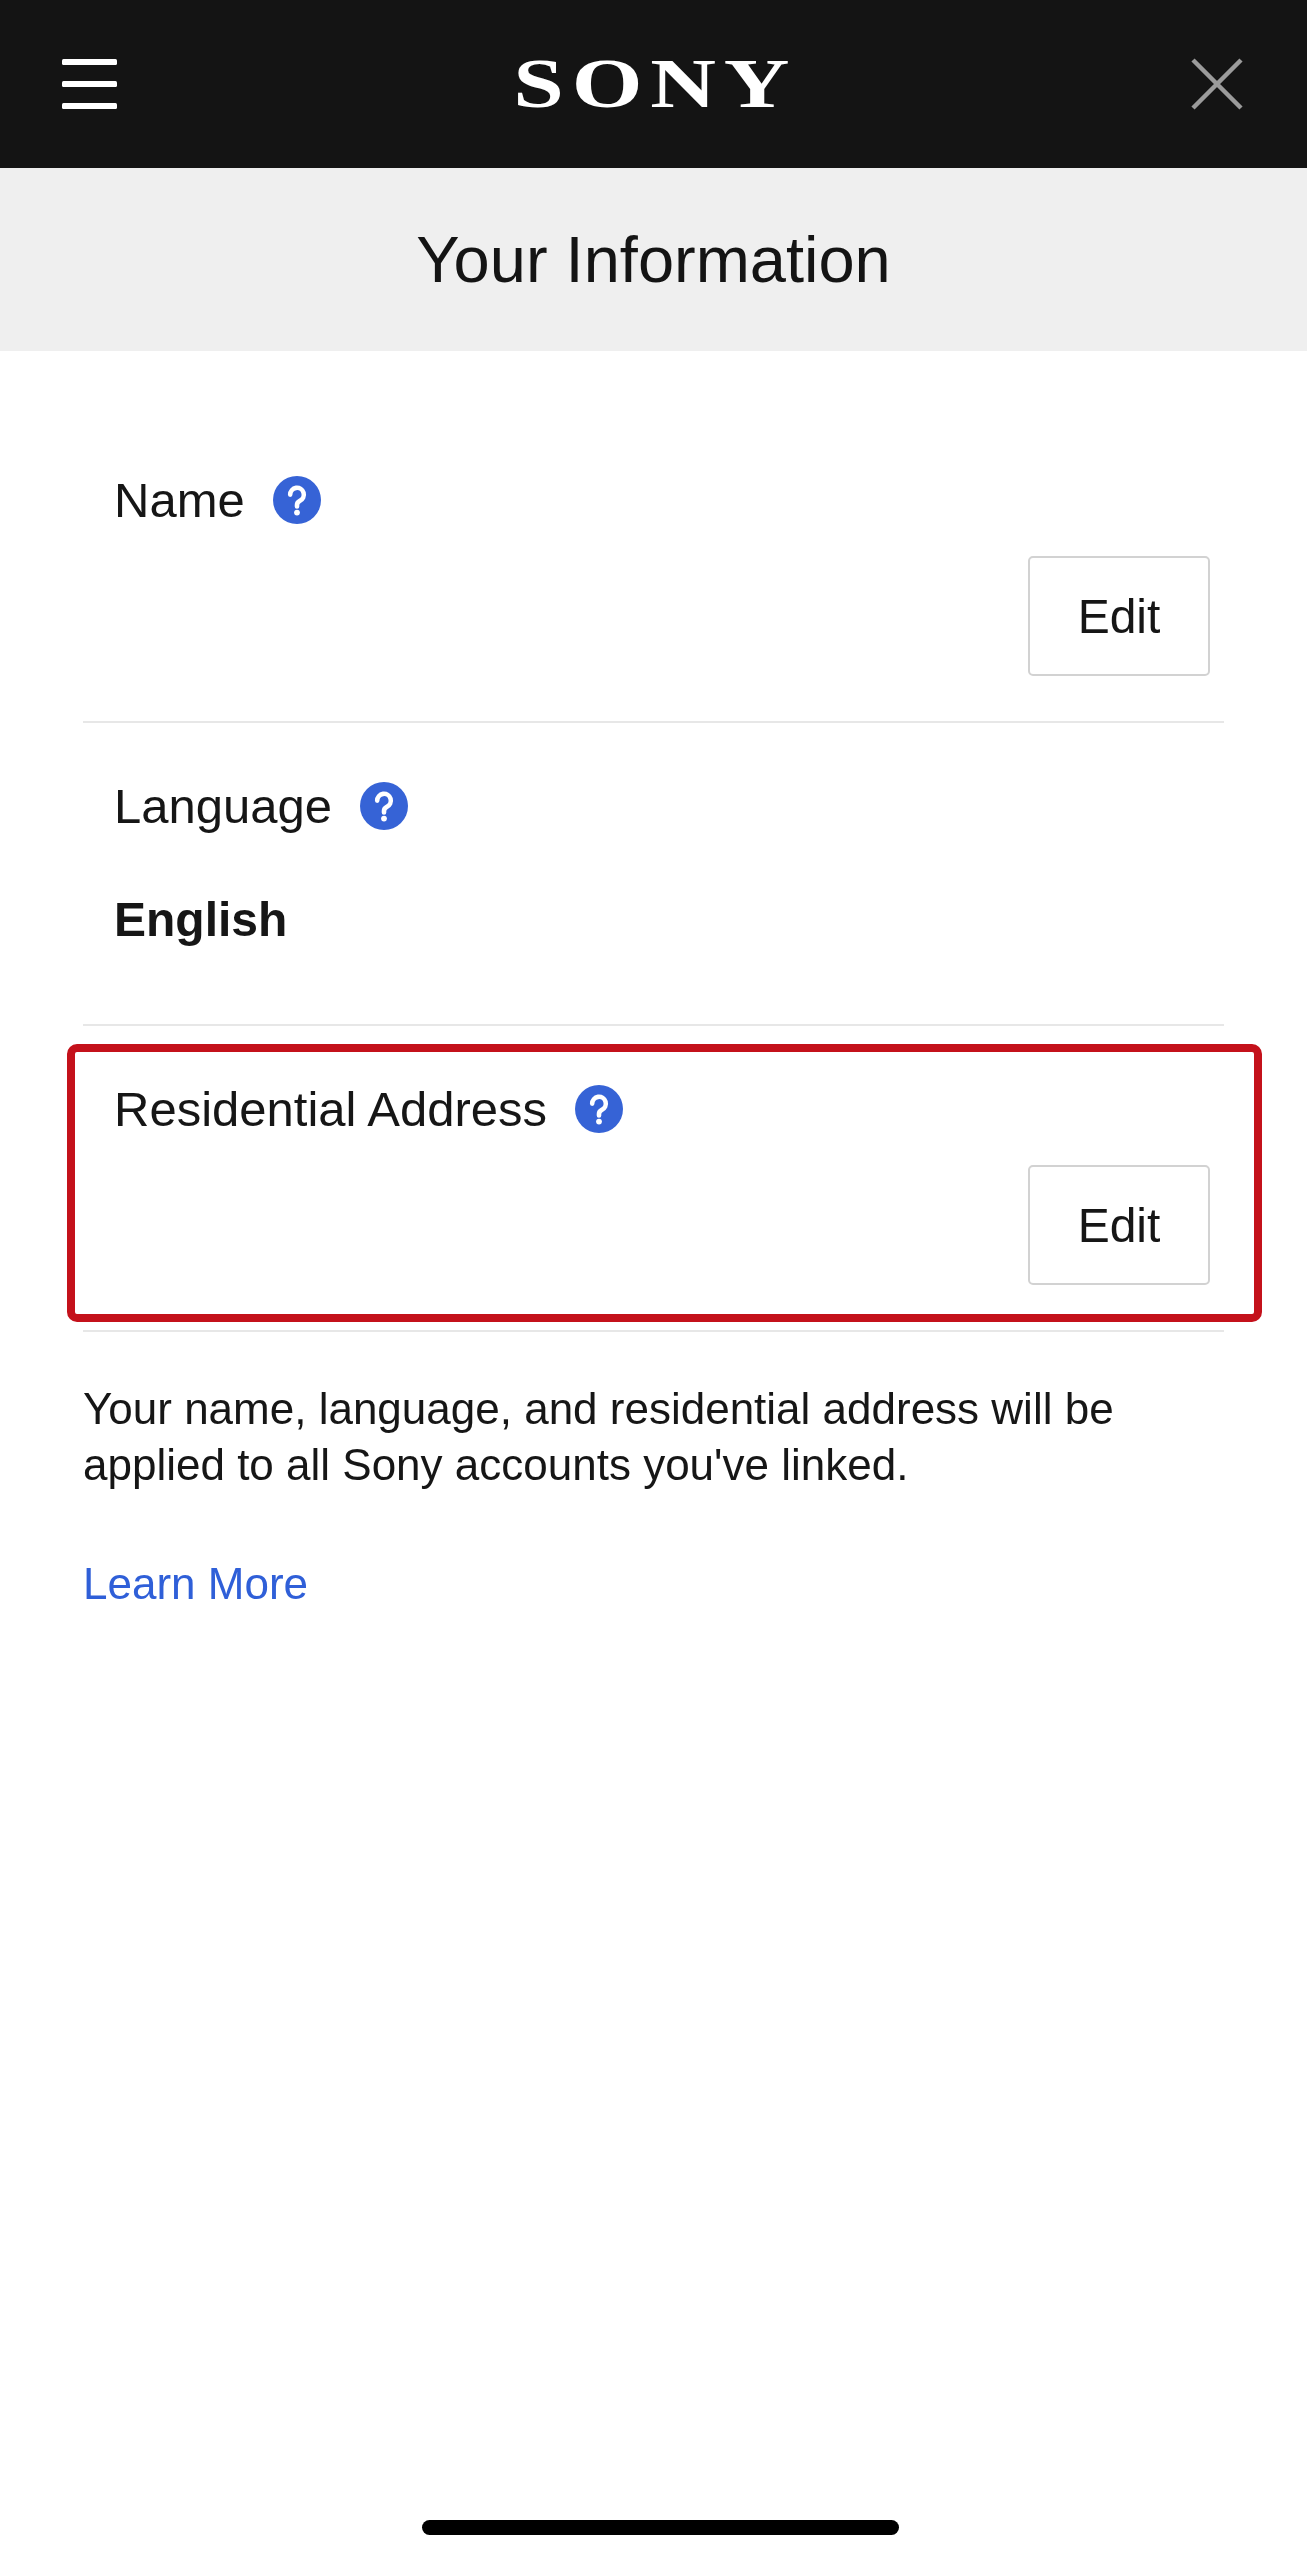 This screenshot has height=2560, width=1307. I want to click on logo: SONY, so click(655, 84).